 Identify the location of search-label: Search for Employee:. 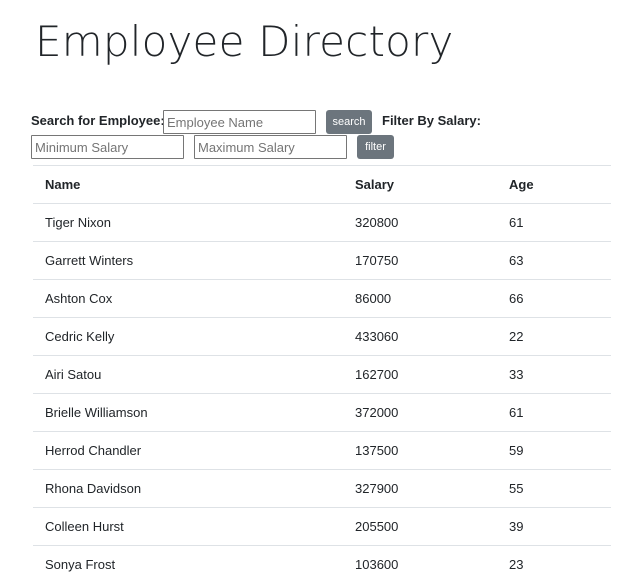
(98, 121).